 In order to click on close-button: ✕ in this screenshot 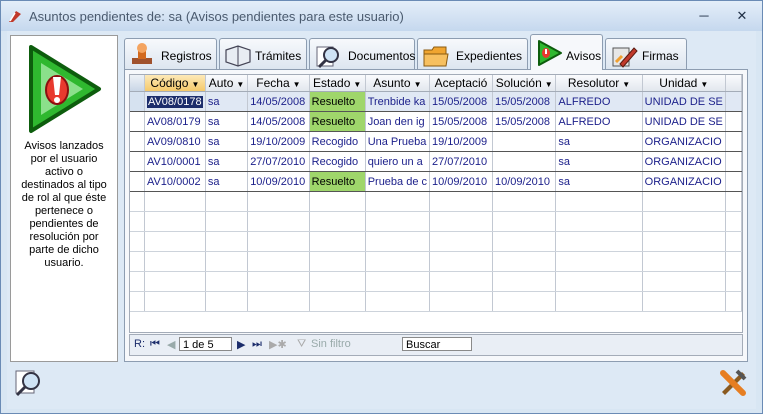, I will do `click(742, 16)`.